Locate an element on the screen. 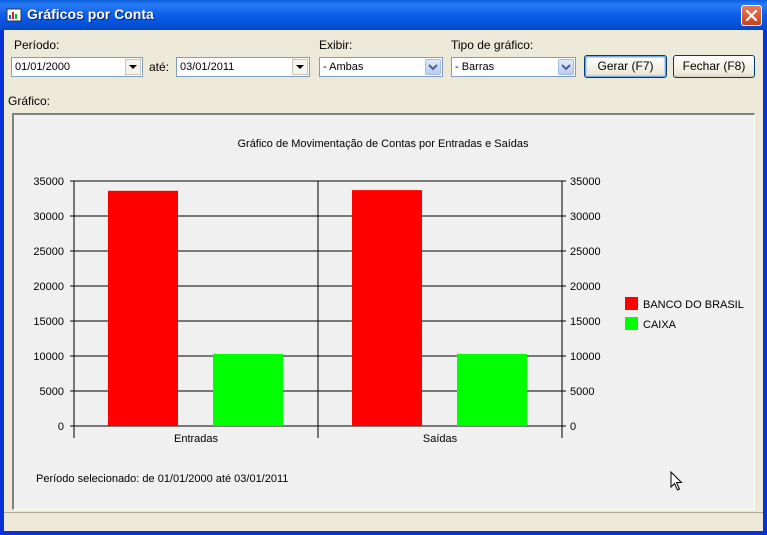 Image resolution: width=767 pixels, height=535 pixels. periodo-to-dropdown is located at coordinates (300, 67).